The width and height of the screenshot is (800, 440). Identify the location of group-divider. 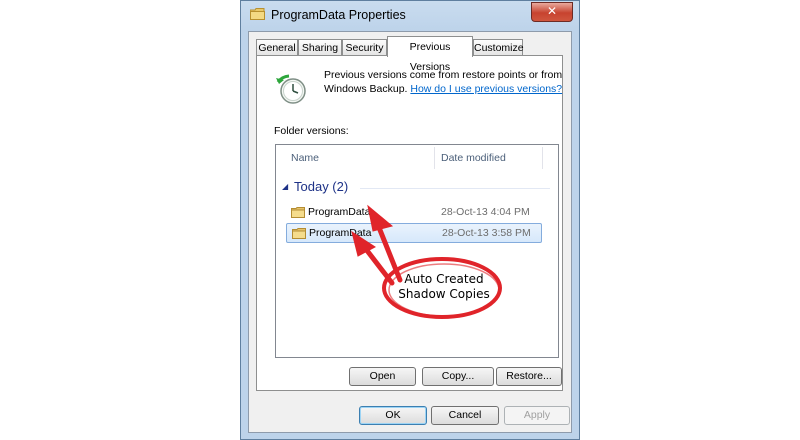
(455, 188).